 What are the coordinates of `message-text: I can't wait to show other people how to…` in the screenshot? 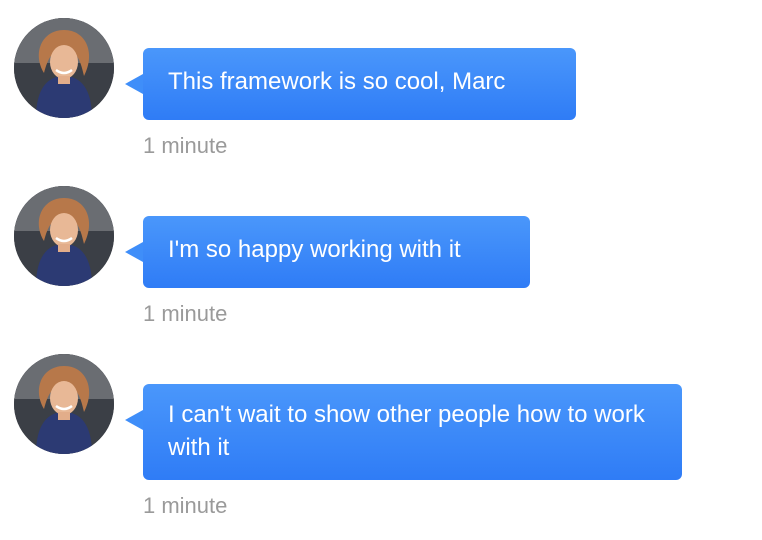 It's located at (406, 431).